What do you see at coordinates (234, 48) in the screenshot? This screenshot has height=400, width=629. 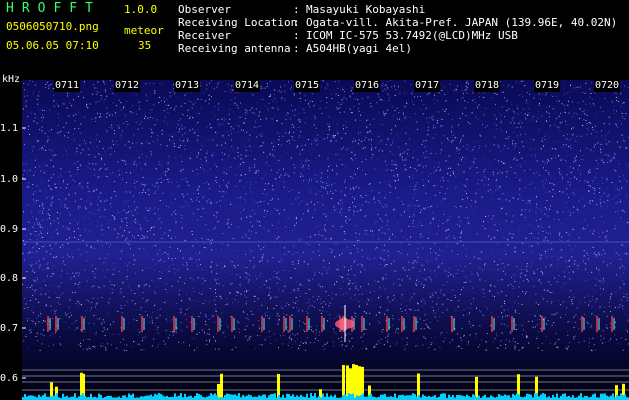 I see `info-key: Receiving antenna` at bounding box center [234, 48].